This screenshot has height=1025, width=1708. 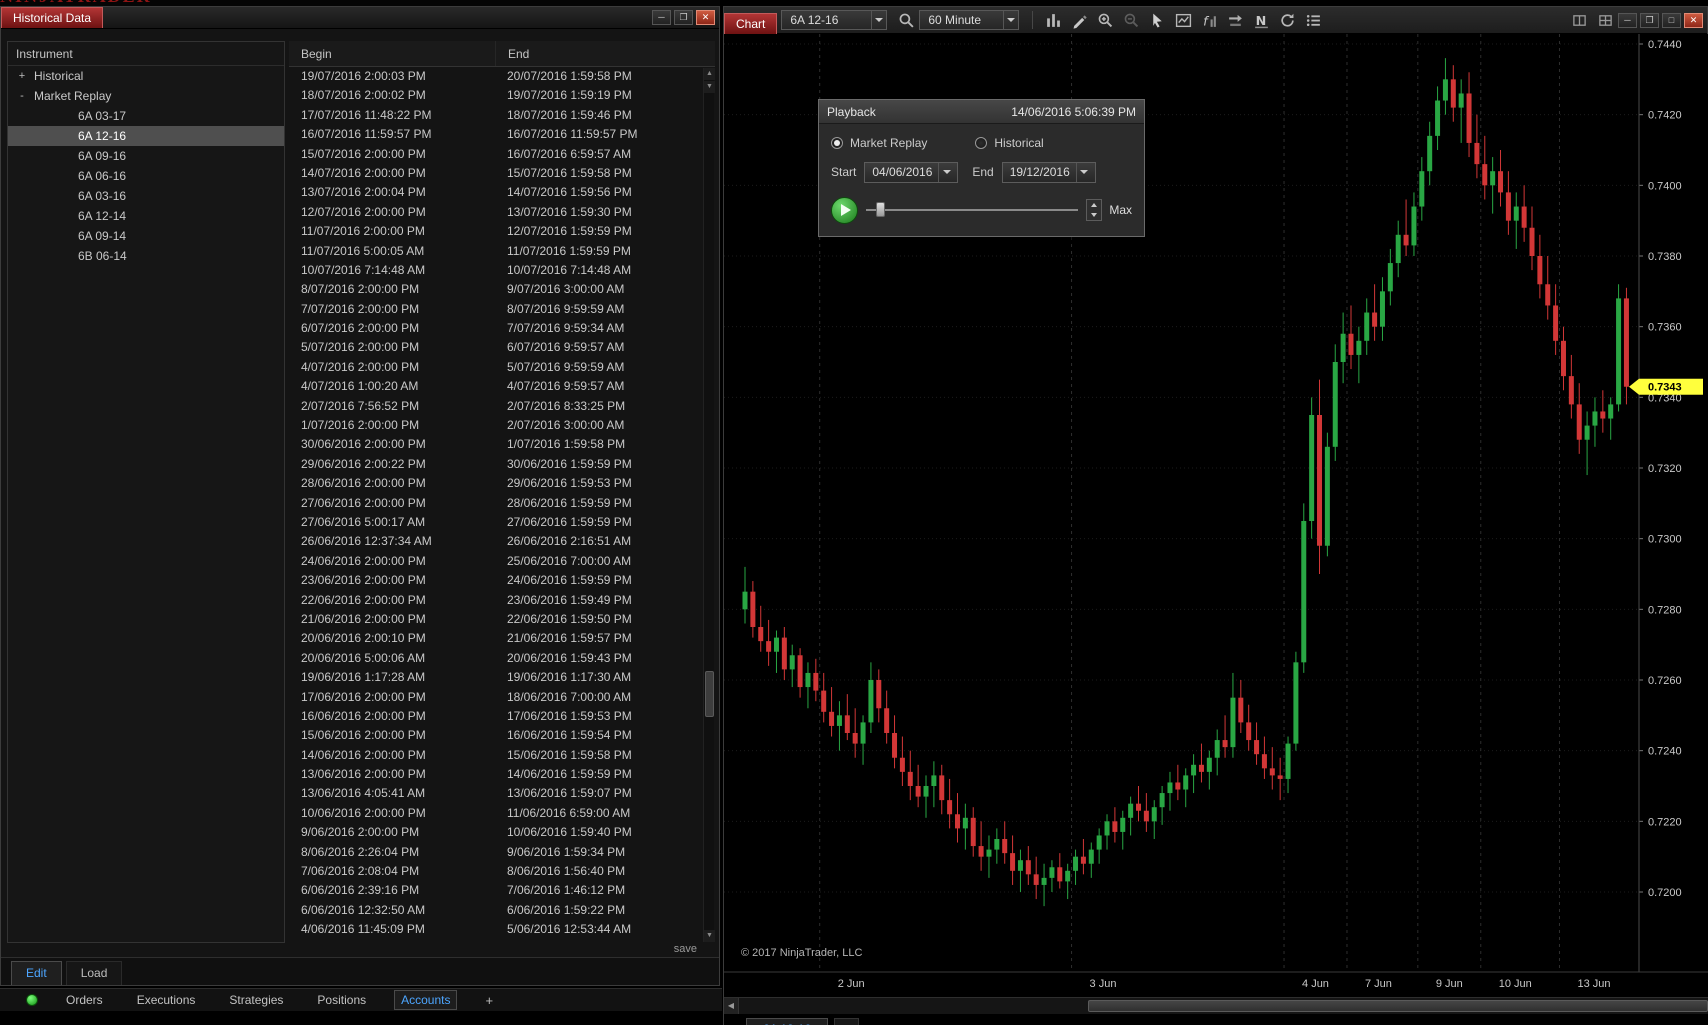 What do you see at coordinates (683, 17) in the screenshot?
I see `maximize-button: ❐` at bounding box center [683, 17].